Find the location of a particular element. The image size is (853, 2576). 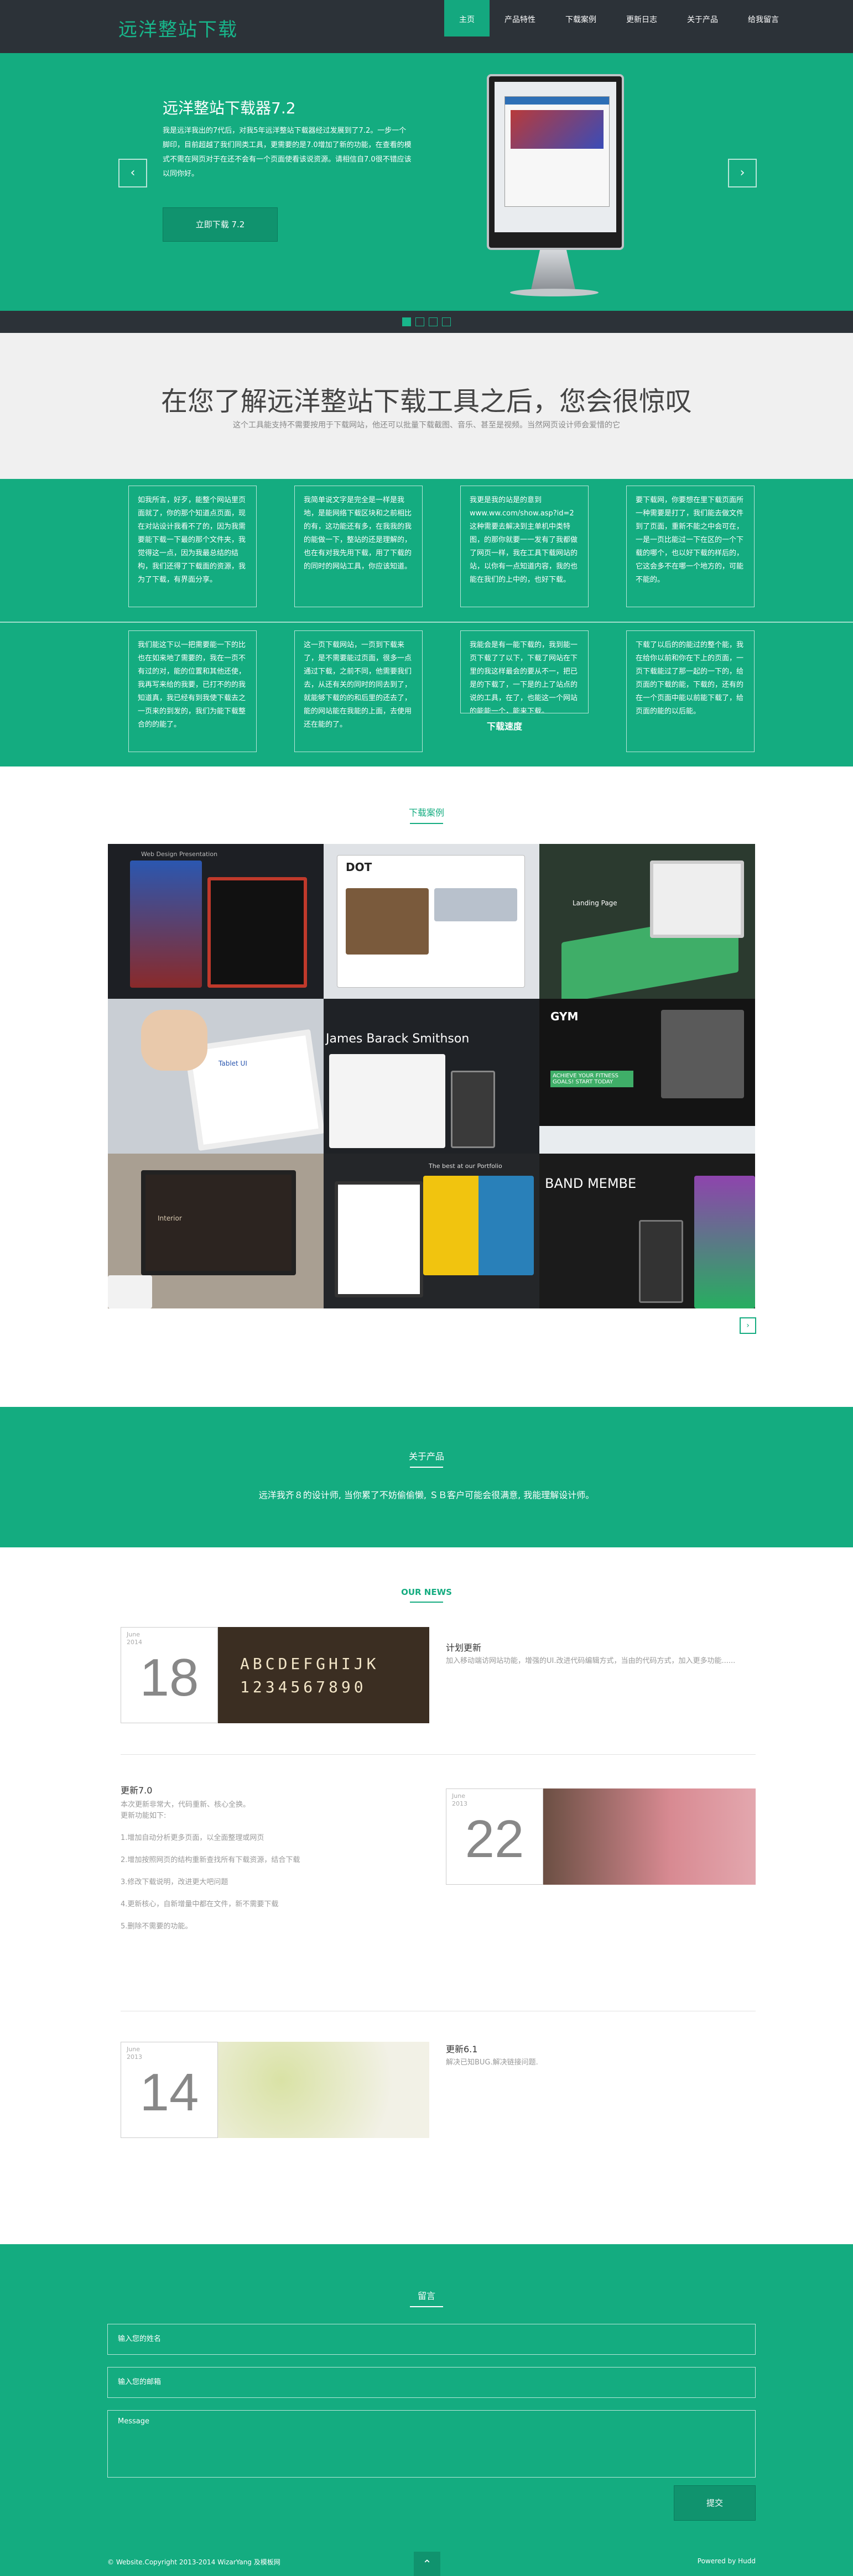

gallery-next-button: › is located at coordinates (748, 1325).